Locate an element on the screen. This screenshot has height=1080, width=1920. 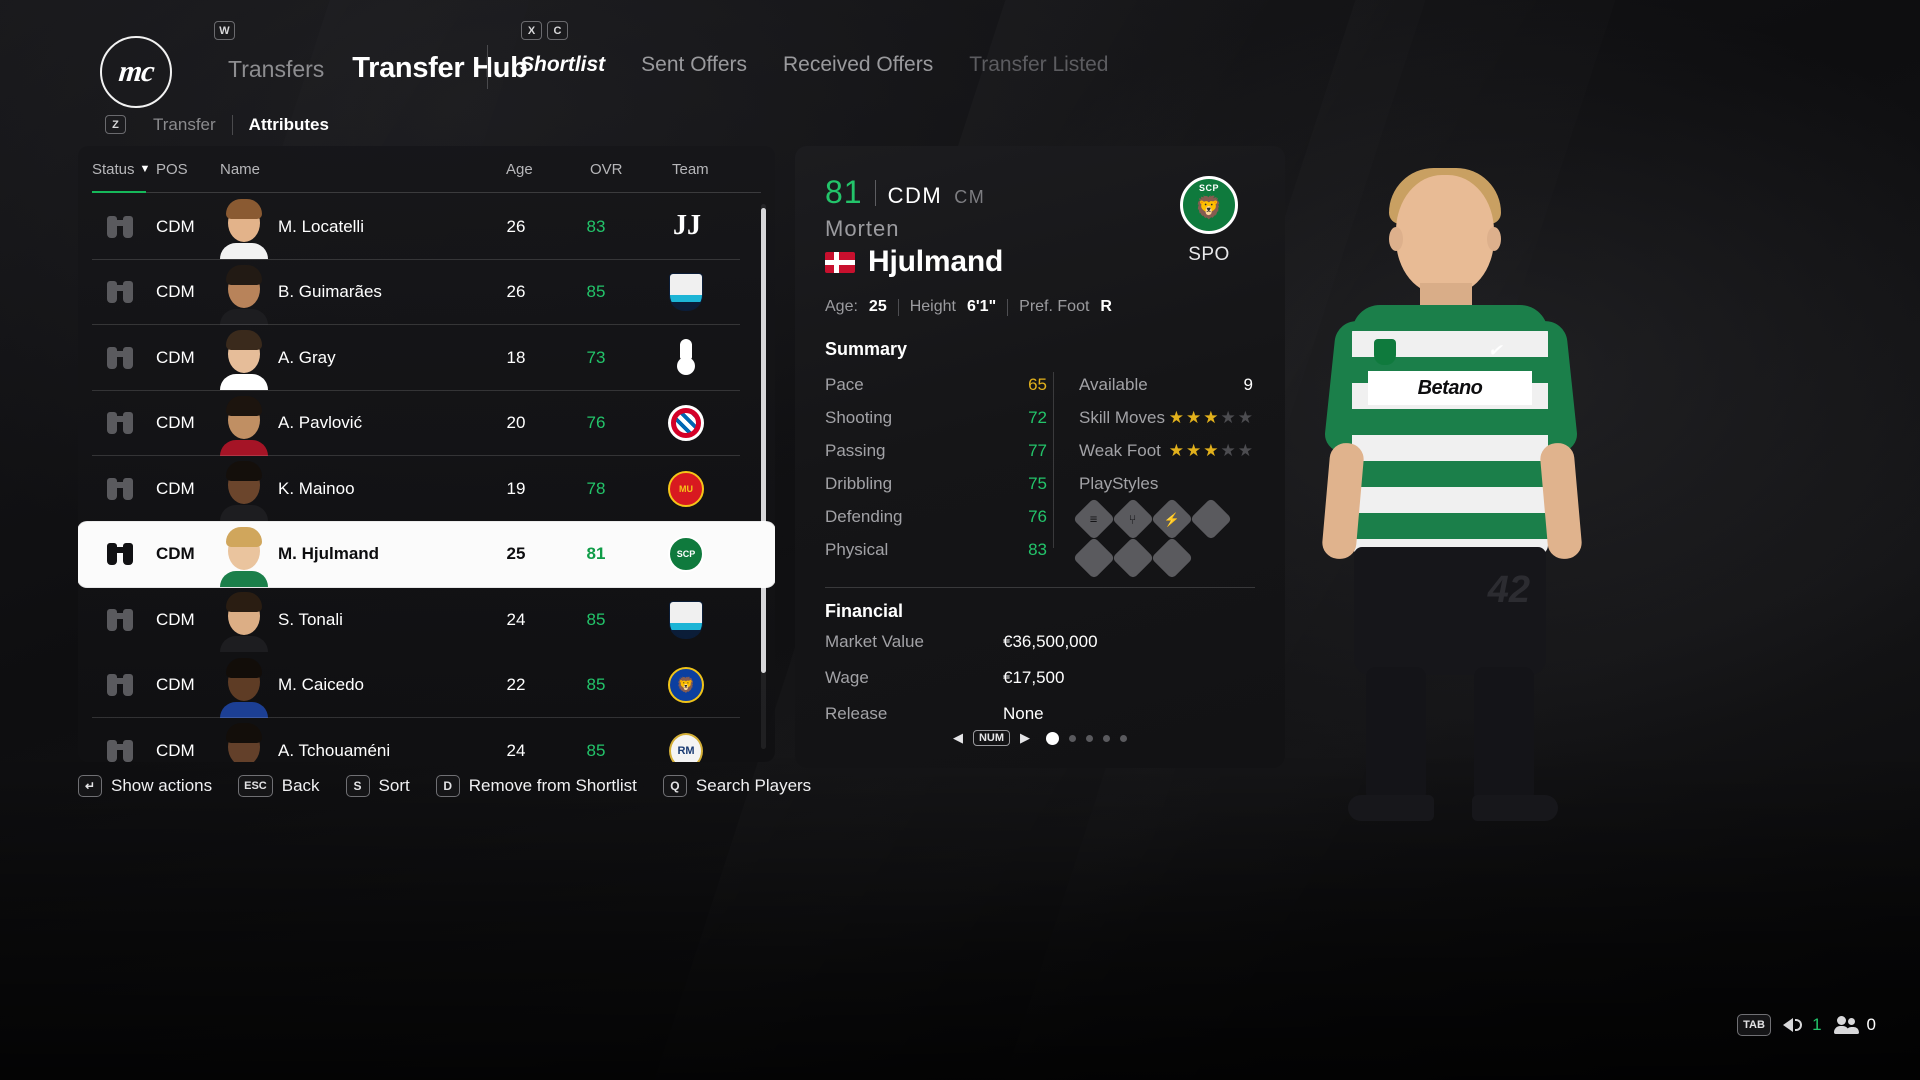
list-scrollbar-thumb is located at coordinates (763, 440).